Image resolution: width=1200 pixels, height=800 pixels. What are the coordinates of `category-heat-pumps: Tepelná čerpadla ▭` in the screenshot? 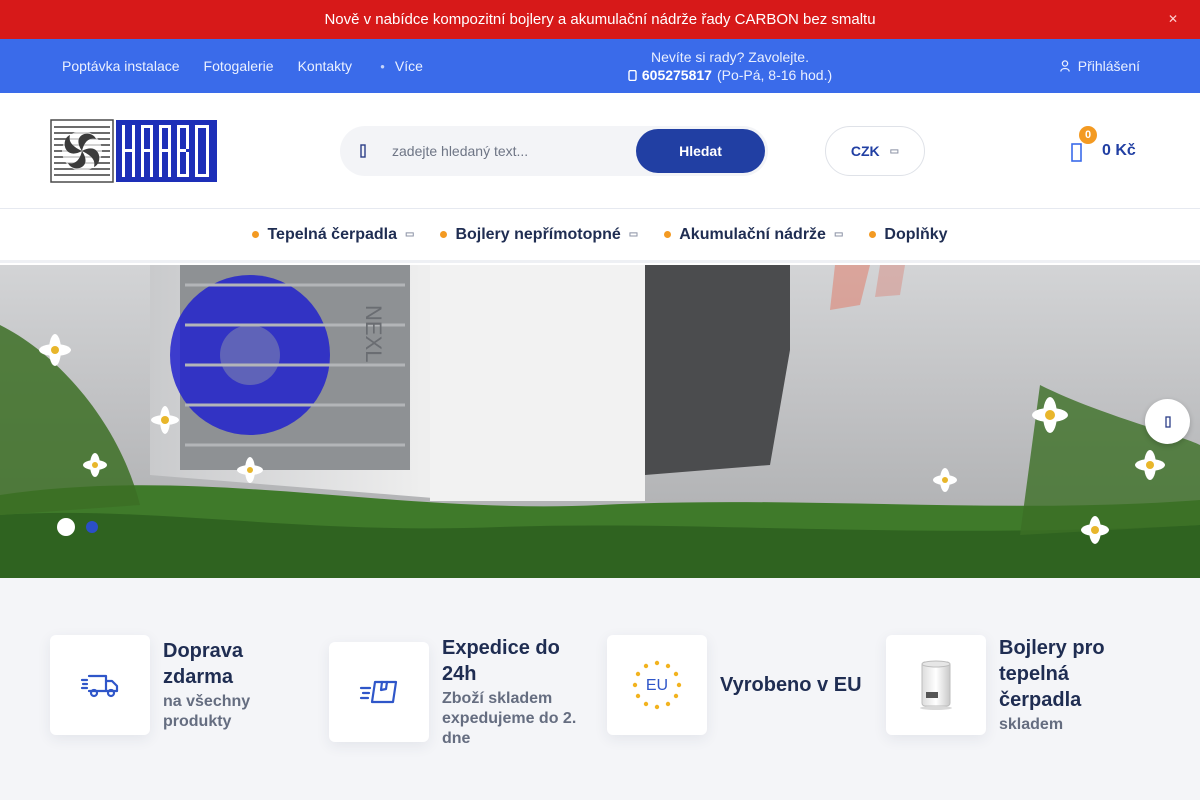 It's located at (333, 235).